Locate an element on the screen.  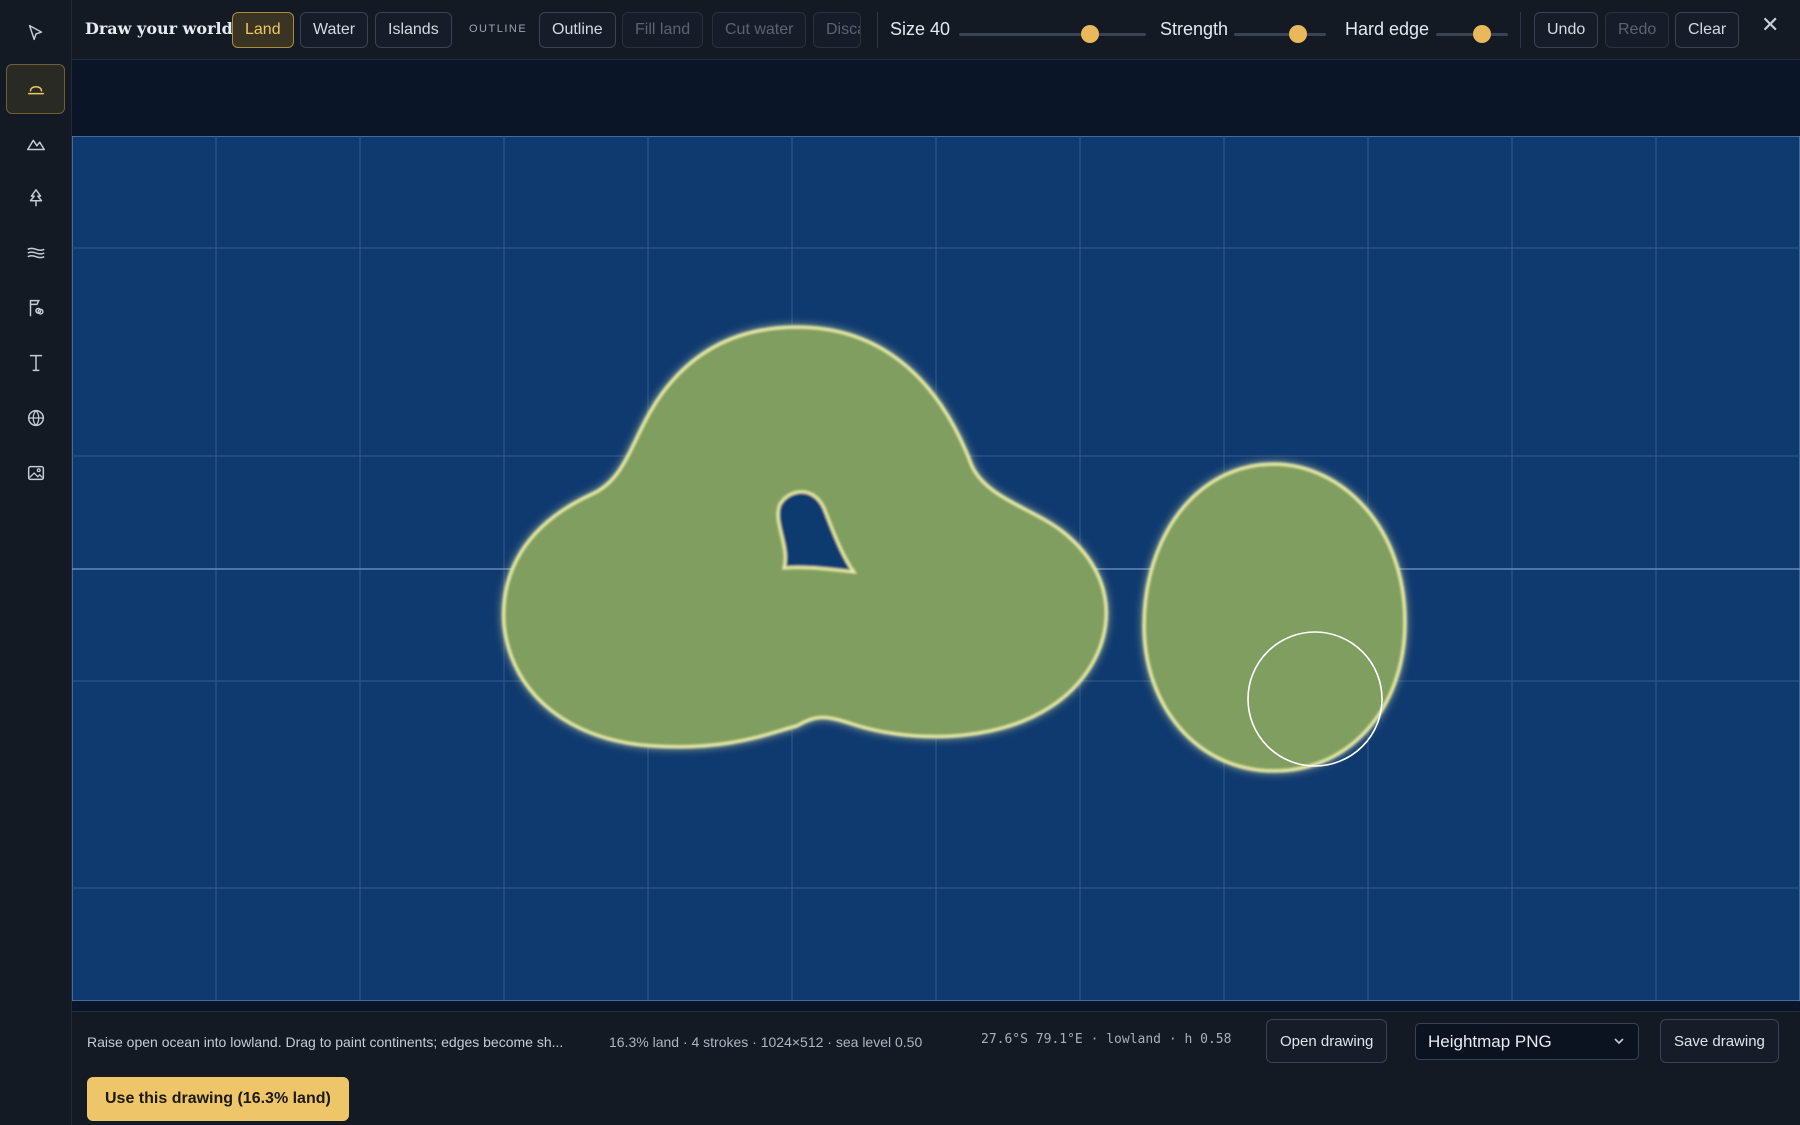
undo-button: Undo is located at coordinates (1566, 30).